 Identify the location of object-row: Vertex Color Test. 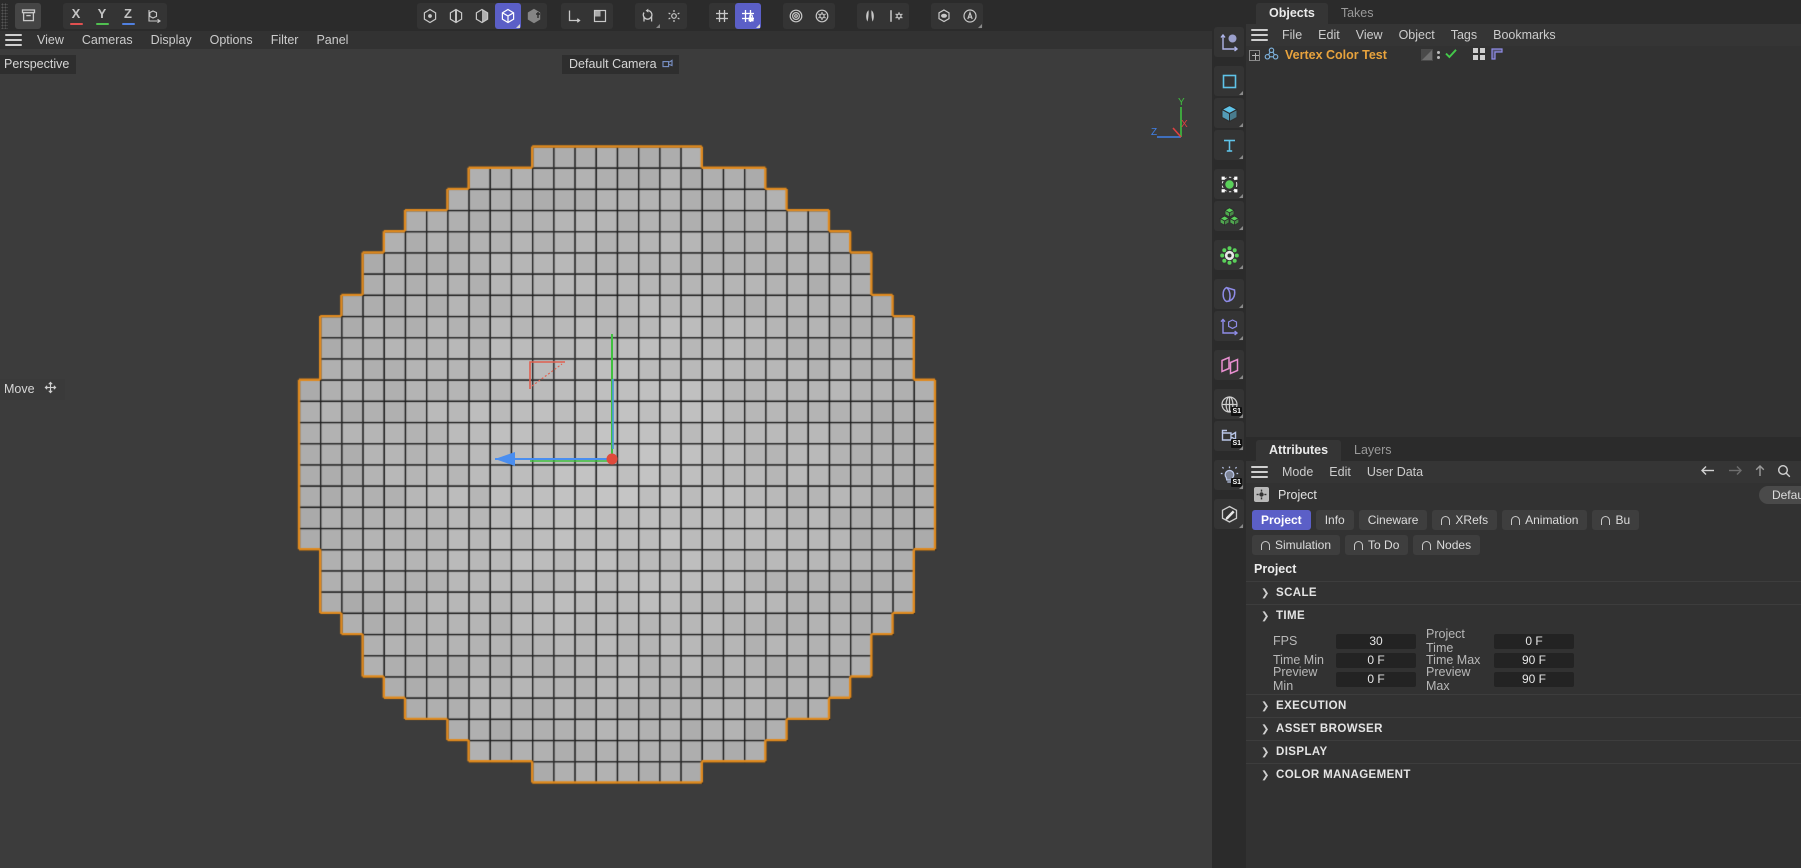
(1523, 55).